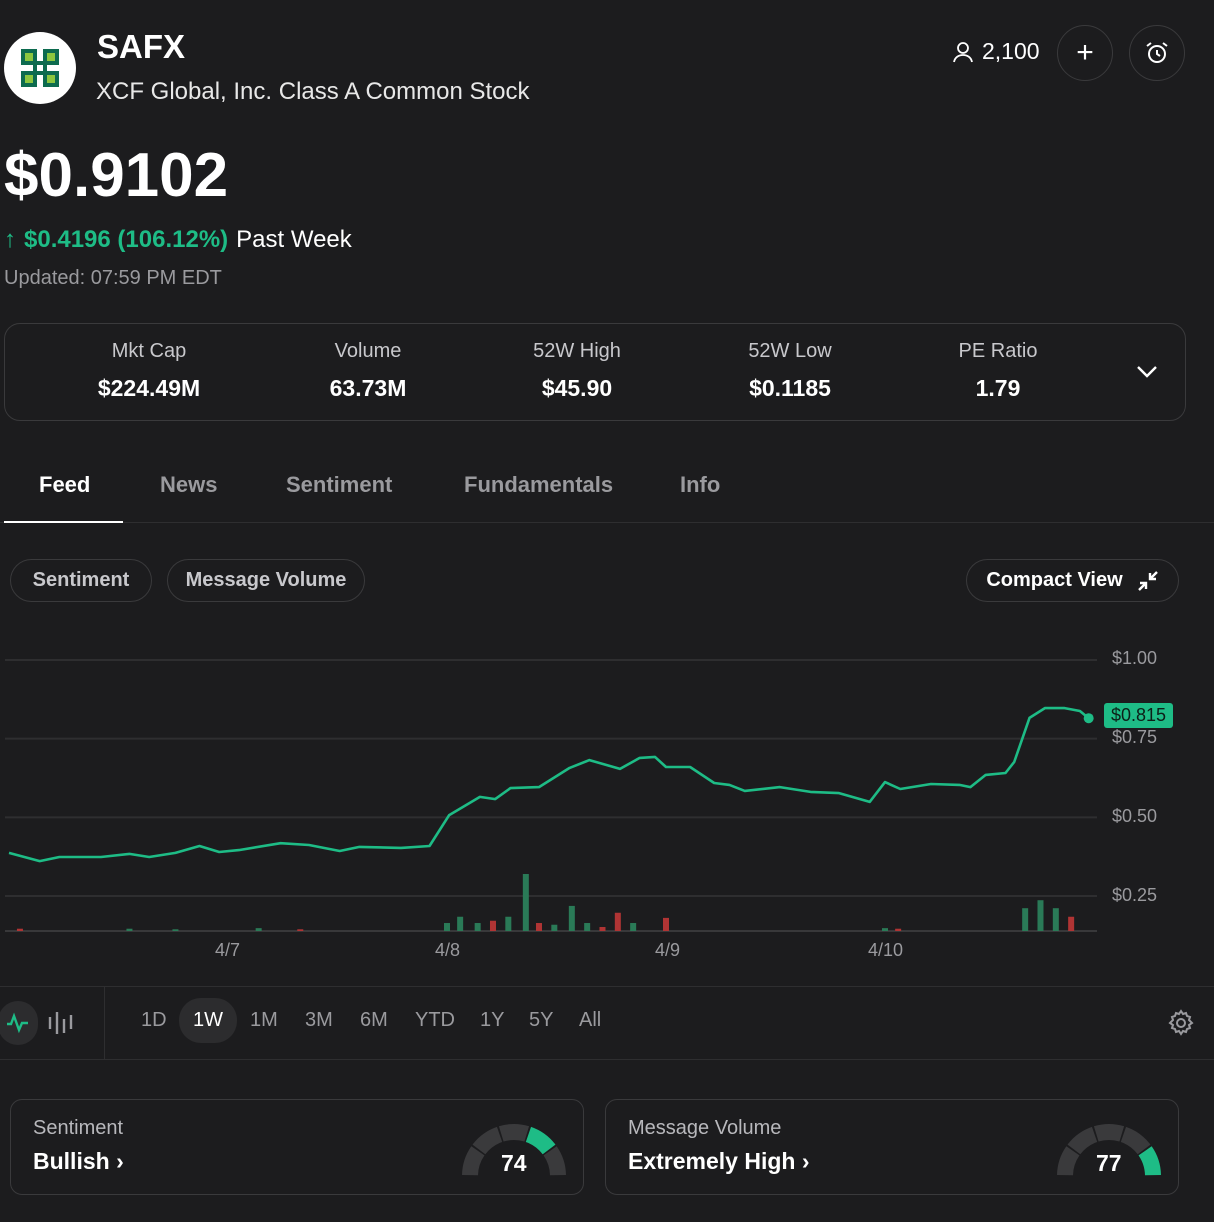 Image resolution: width=1214 pixels, height=1222 pixels. What do you see at coordinates (188, 485) in the screenshot?
I see `tab-news: News` at bounding box center [188, 485].